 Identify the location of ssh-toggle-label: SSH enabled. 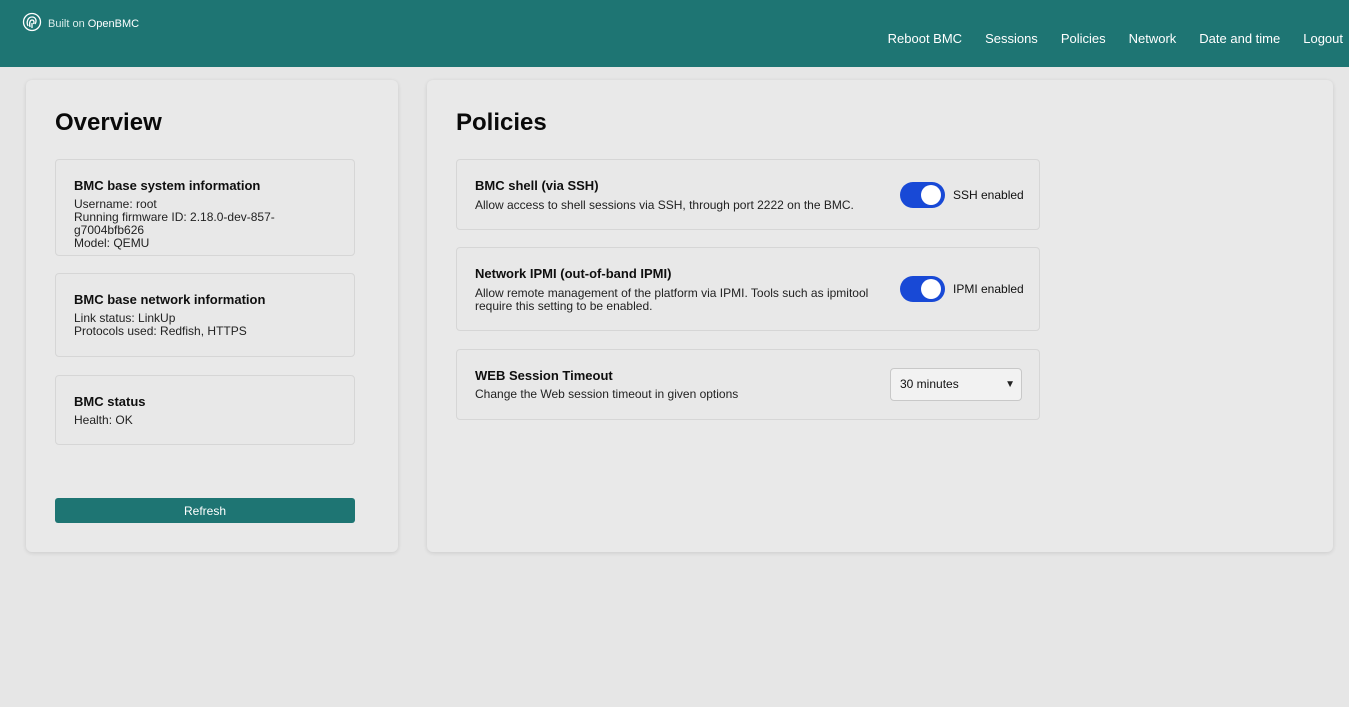
(988, 195).